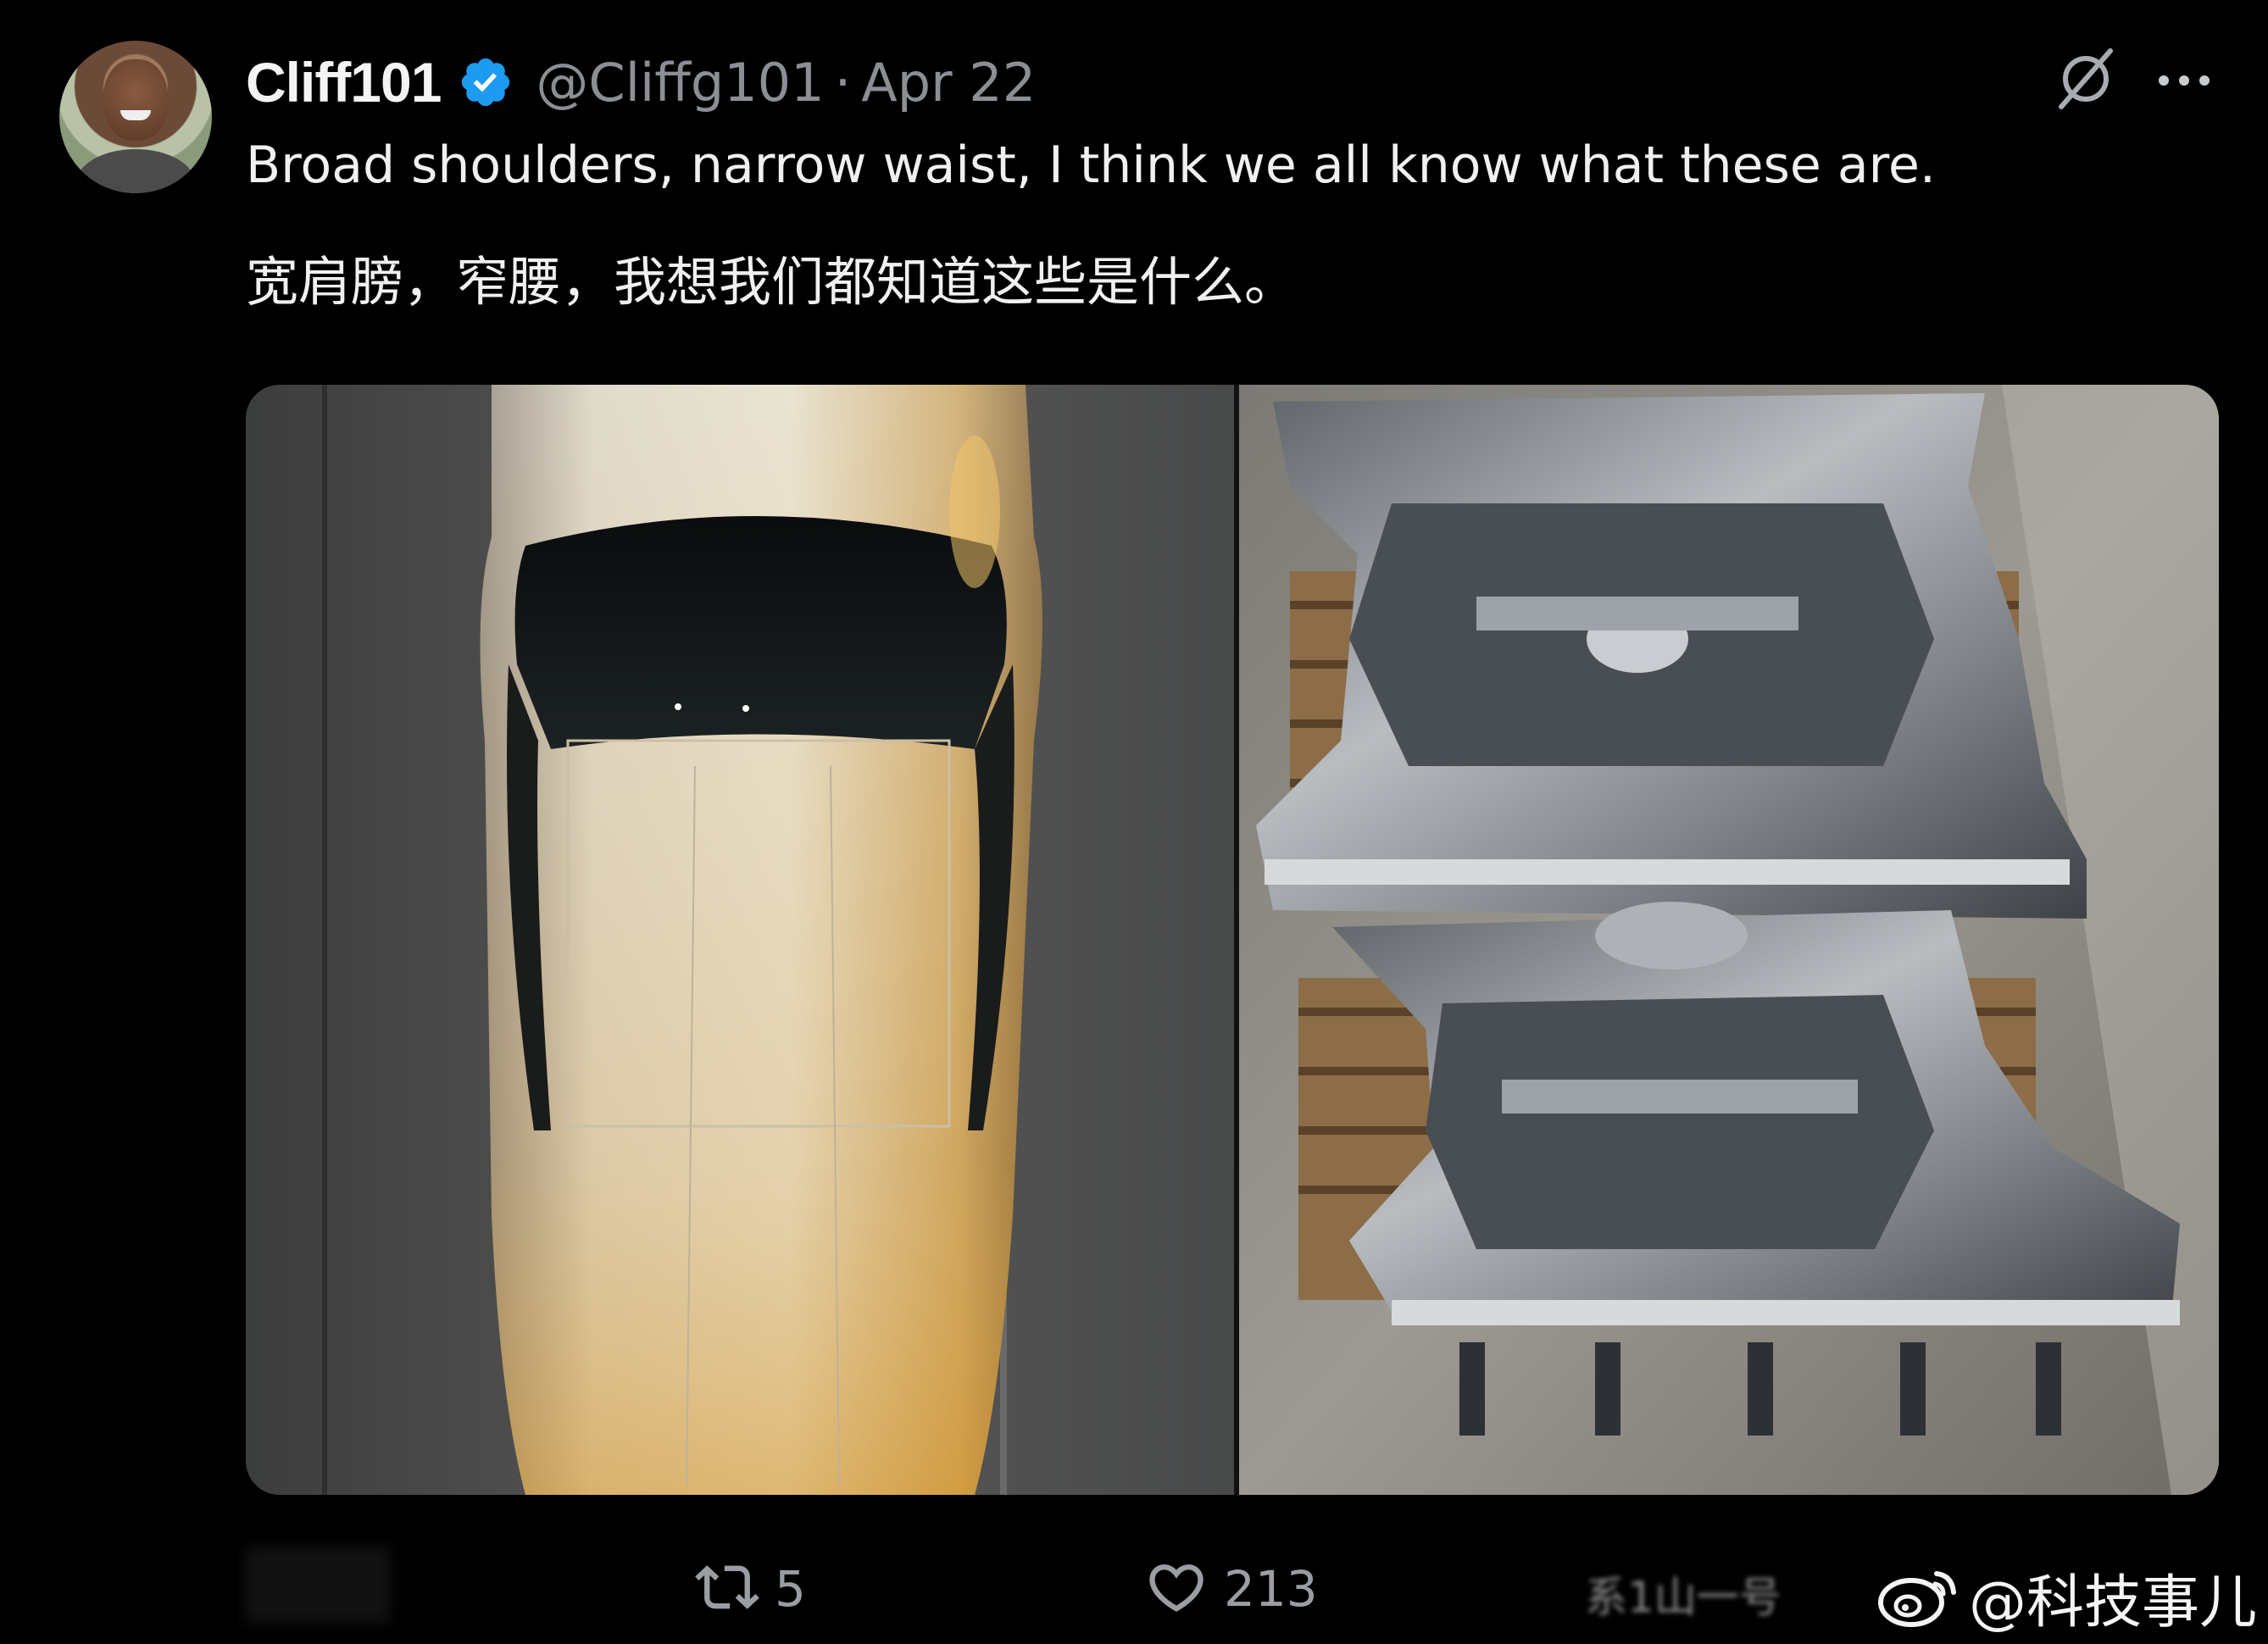 This screenshot has height=1644, width=2268. Describe the element at coordinates (1134, 1589) in the screenshot. I see `tweet-actions: 5 213 系1山一号 @科技事儿` at that location.